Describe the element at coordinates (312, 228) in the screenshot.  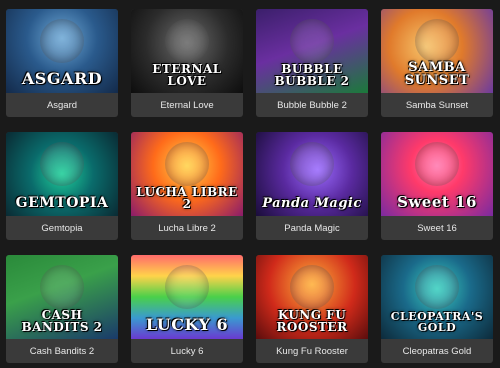
I see `game-title: Panda Magic` at that location.